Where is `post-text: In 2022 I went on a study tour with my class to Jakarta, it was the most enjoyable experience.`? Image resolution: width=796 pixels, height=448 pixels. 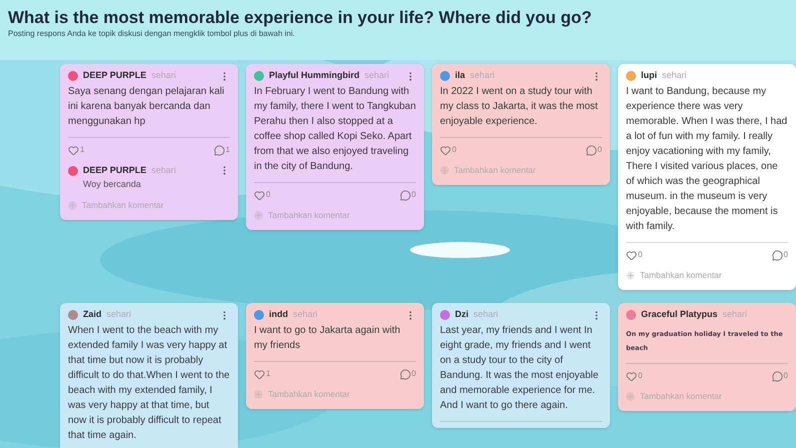 post-text: In 2022 I went on a study tour with my class to Jakarta, it was the most enjoyable experience. is located at coordinates (519, 107).